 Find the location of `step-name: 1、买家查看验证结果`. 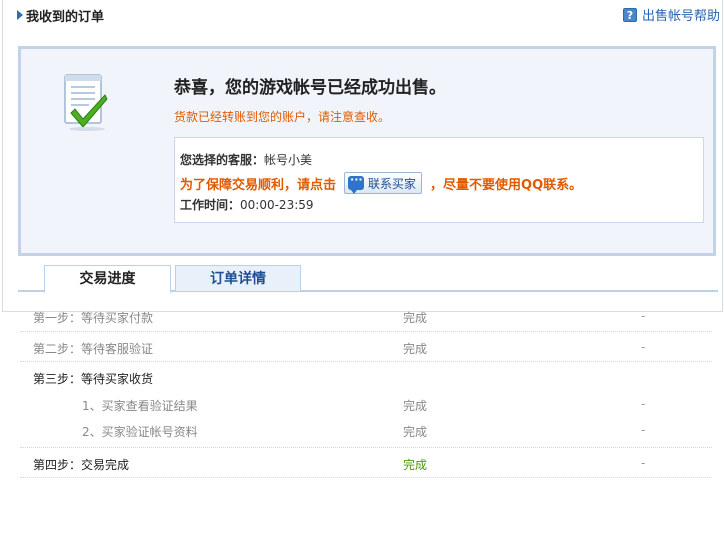

step-name: 1、买家查看验证结果 is located at coordinates (140, 406).